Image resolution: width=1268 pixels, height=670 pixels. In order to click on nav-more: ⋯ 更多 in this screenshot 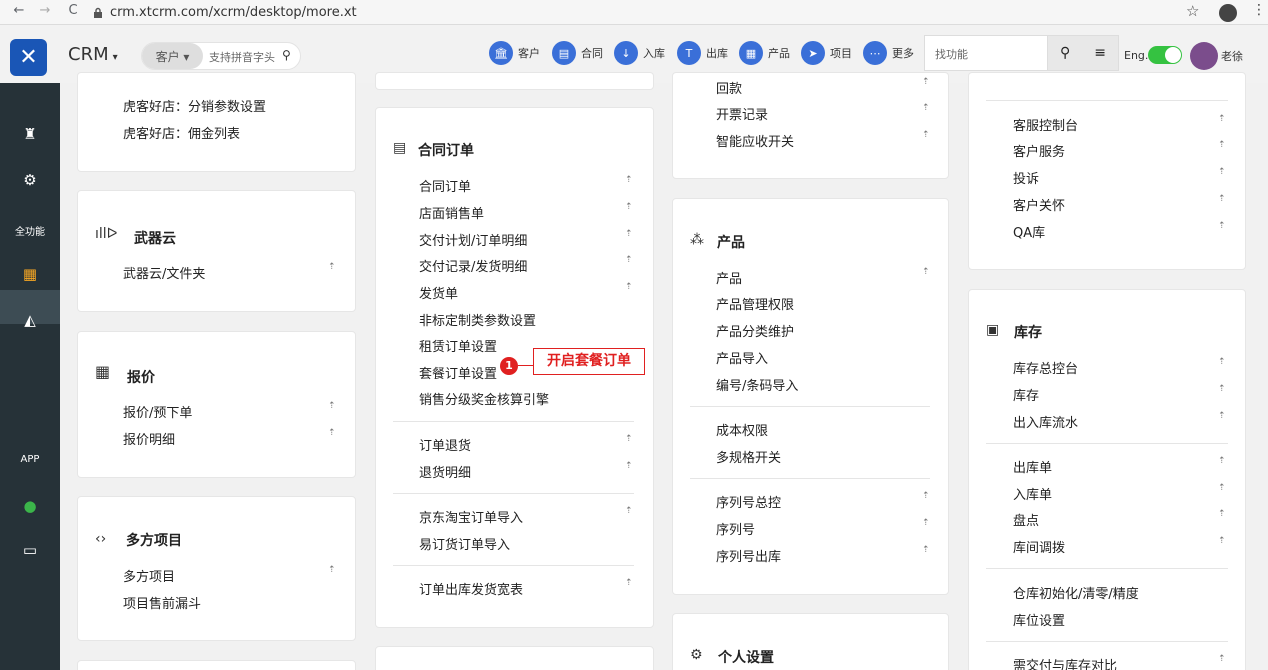, I will do `click(888, 53)`.